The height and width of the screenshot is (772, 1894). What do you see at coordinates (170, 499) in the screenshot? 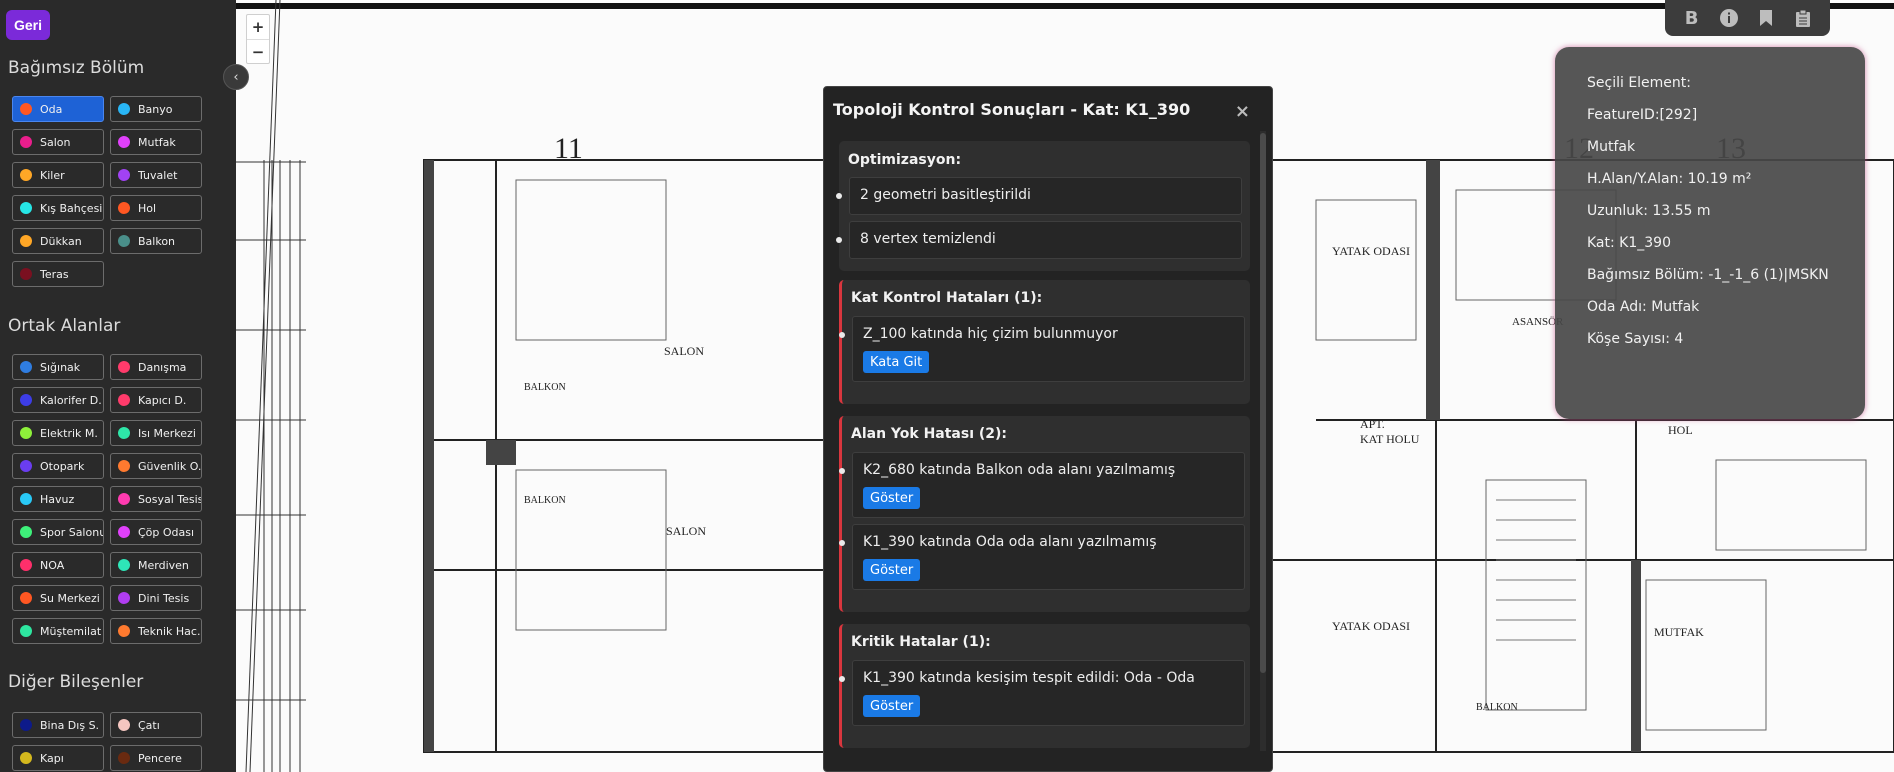
I see `category-label: Sosyal Tesis` at bounding box center [170, 499].